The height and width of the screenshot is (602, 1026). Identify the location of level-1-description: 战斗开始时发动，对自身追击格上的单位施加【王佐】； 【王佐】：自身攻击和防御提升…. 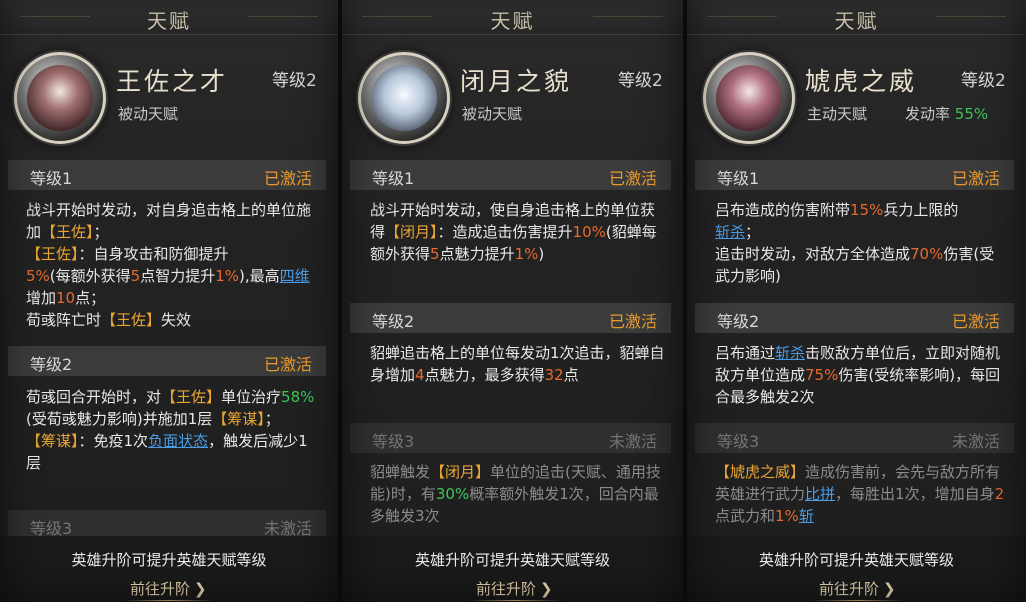
(169, 265).